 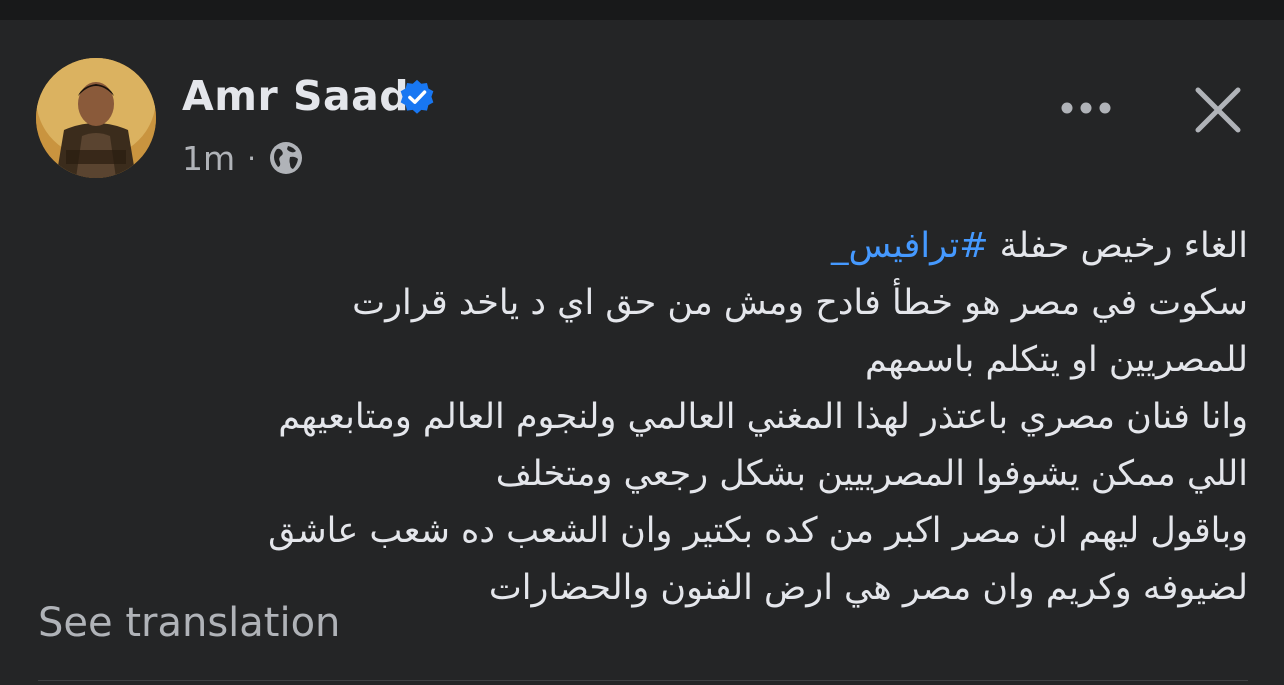 I want to click on timestamp: 1m, so click(x=208, y=158).